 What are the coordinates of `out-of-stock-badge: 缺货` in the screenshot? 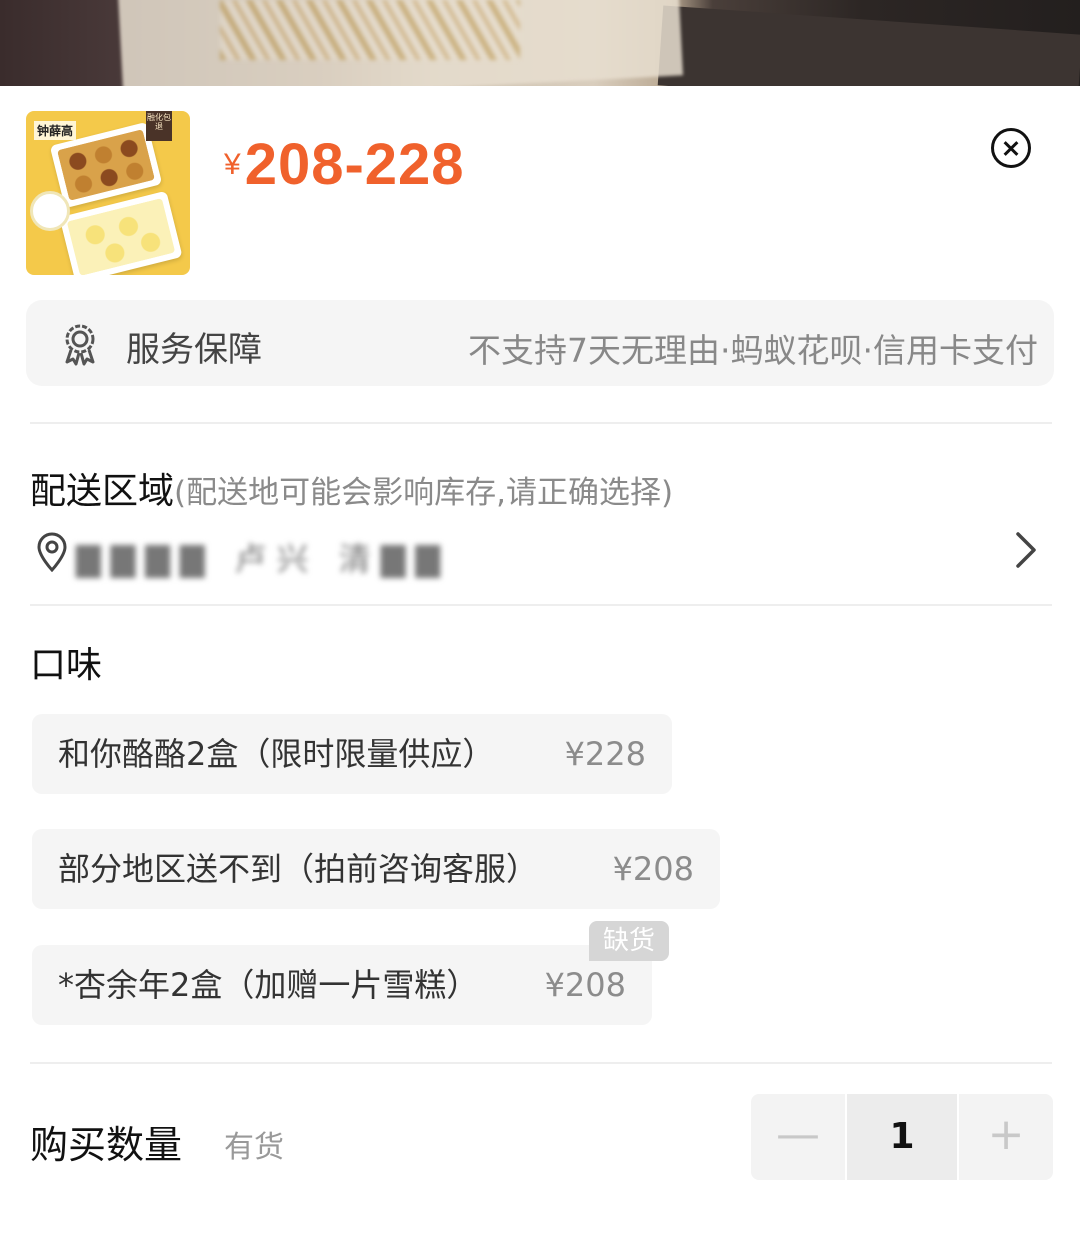 It's located at (629, 941).